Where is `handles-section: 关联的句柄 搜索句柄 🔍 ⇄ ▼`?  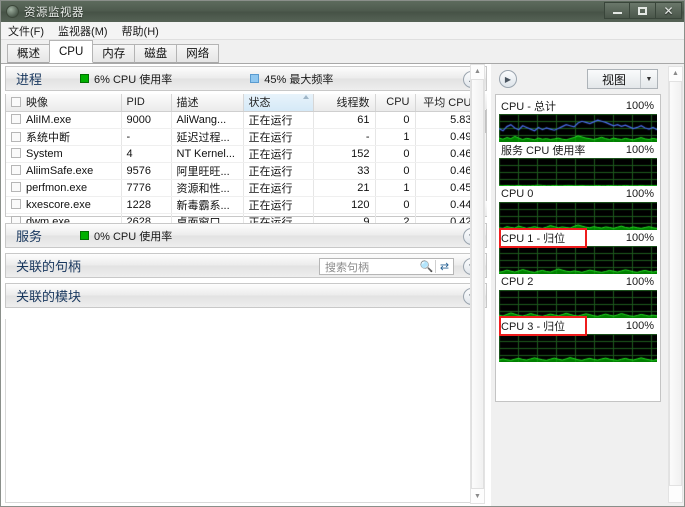
handles-section: 关联的句柄 搜索句柄 🔍 ⇄ ▼ is located at coordinates (246, 265).